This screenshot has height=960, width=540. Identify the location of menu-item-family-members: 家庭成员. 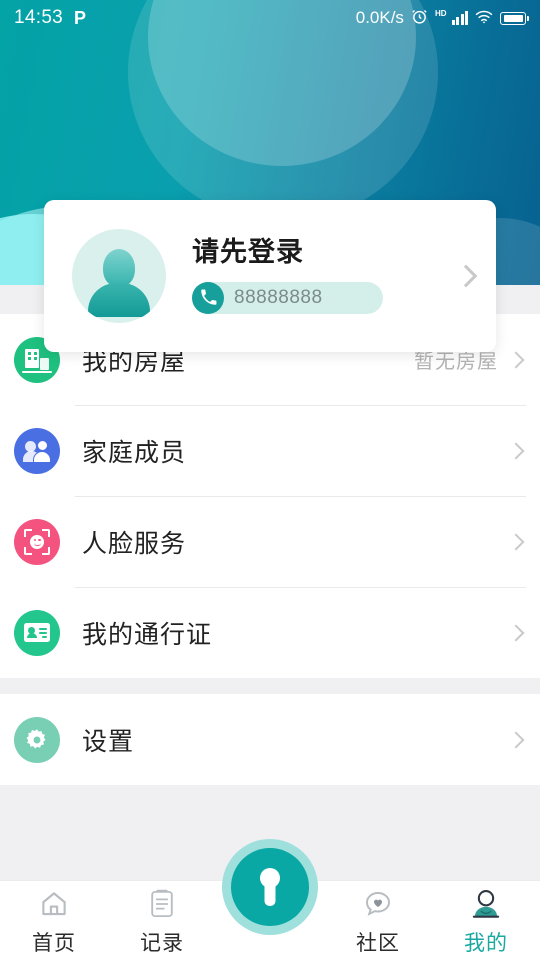
(270, 450).